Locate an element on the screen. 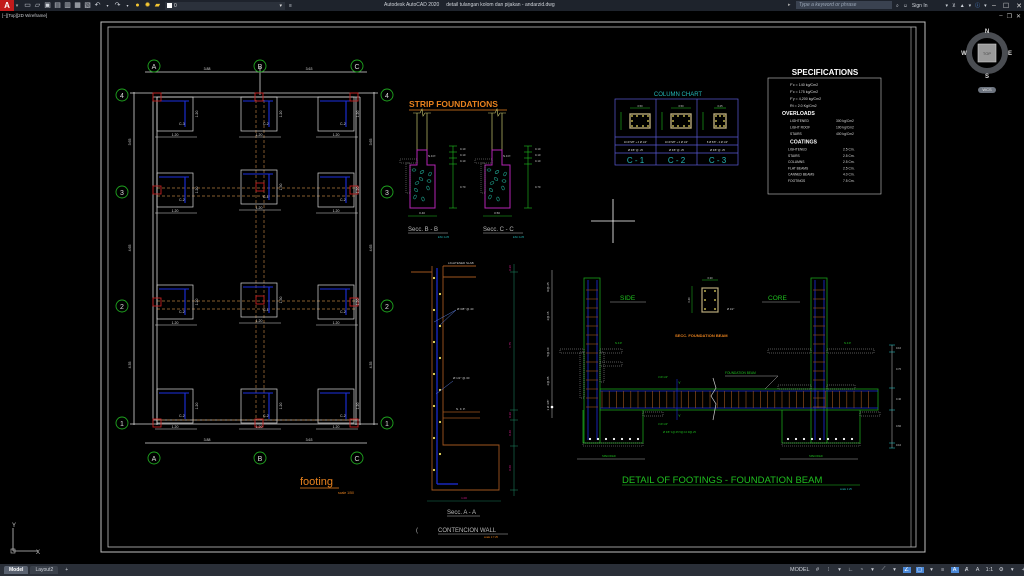 This screenshot has width=1024, height=576. workspace-icon: ⚙ is located at coordinates (1001, 570).